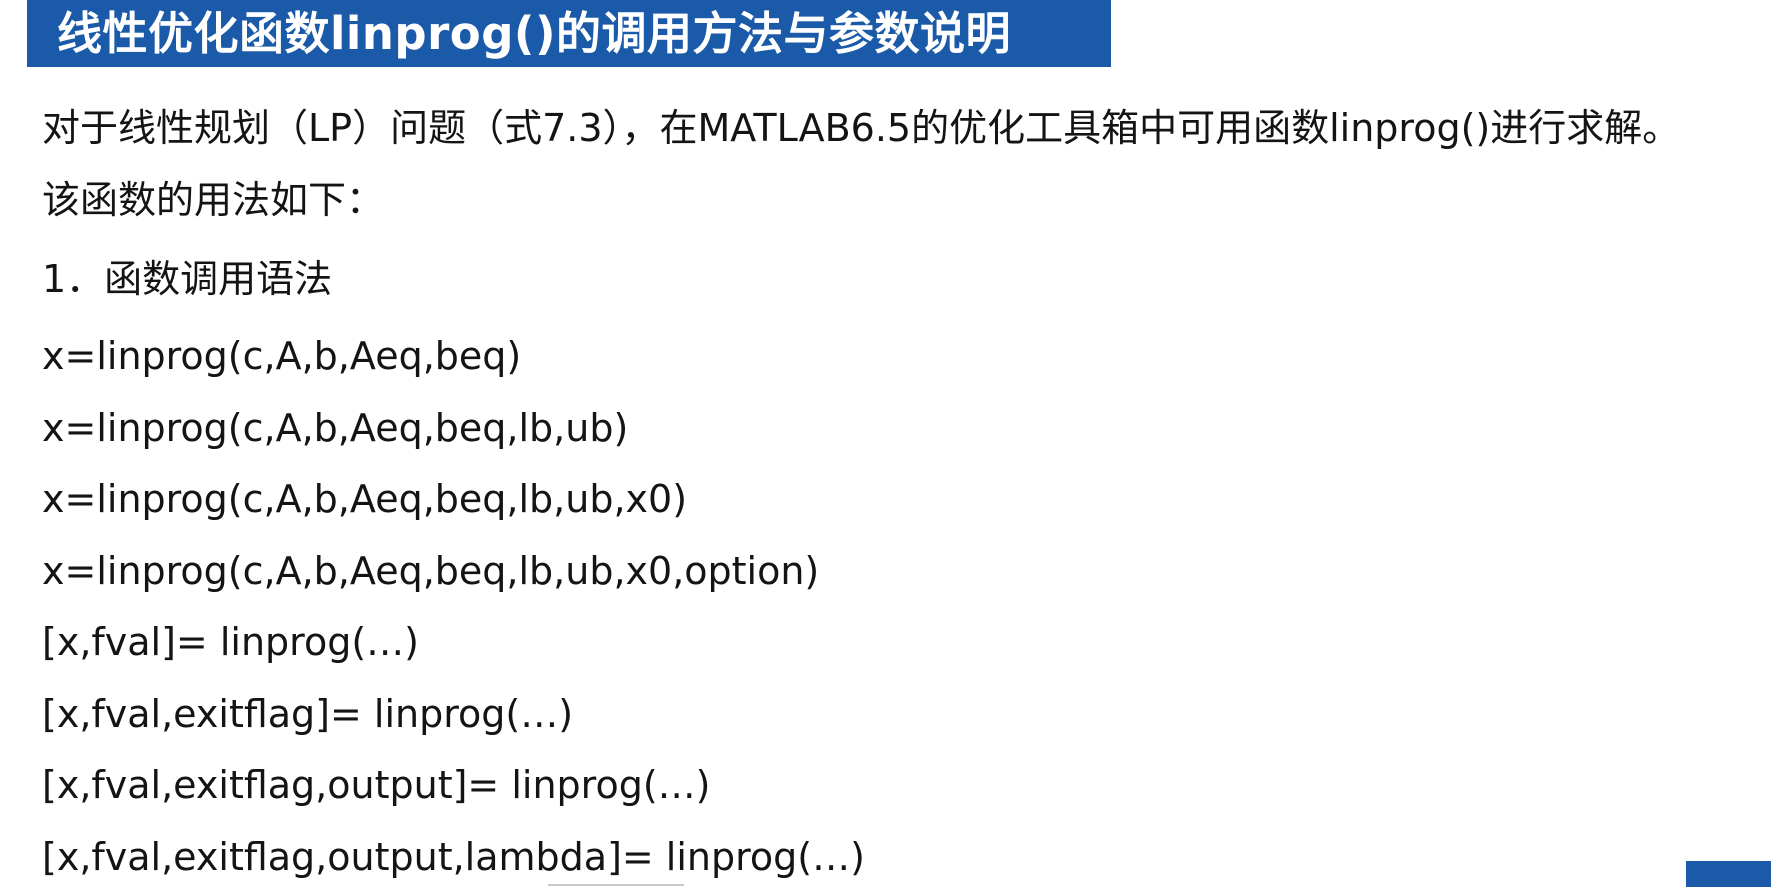 The width and height of the screenshot is (1792, 887). Describe the element at coordinates (1728, 874) in the screenshot. I see `corner-decoration` at that location.